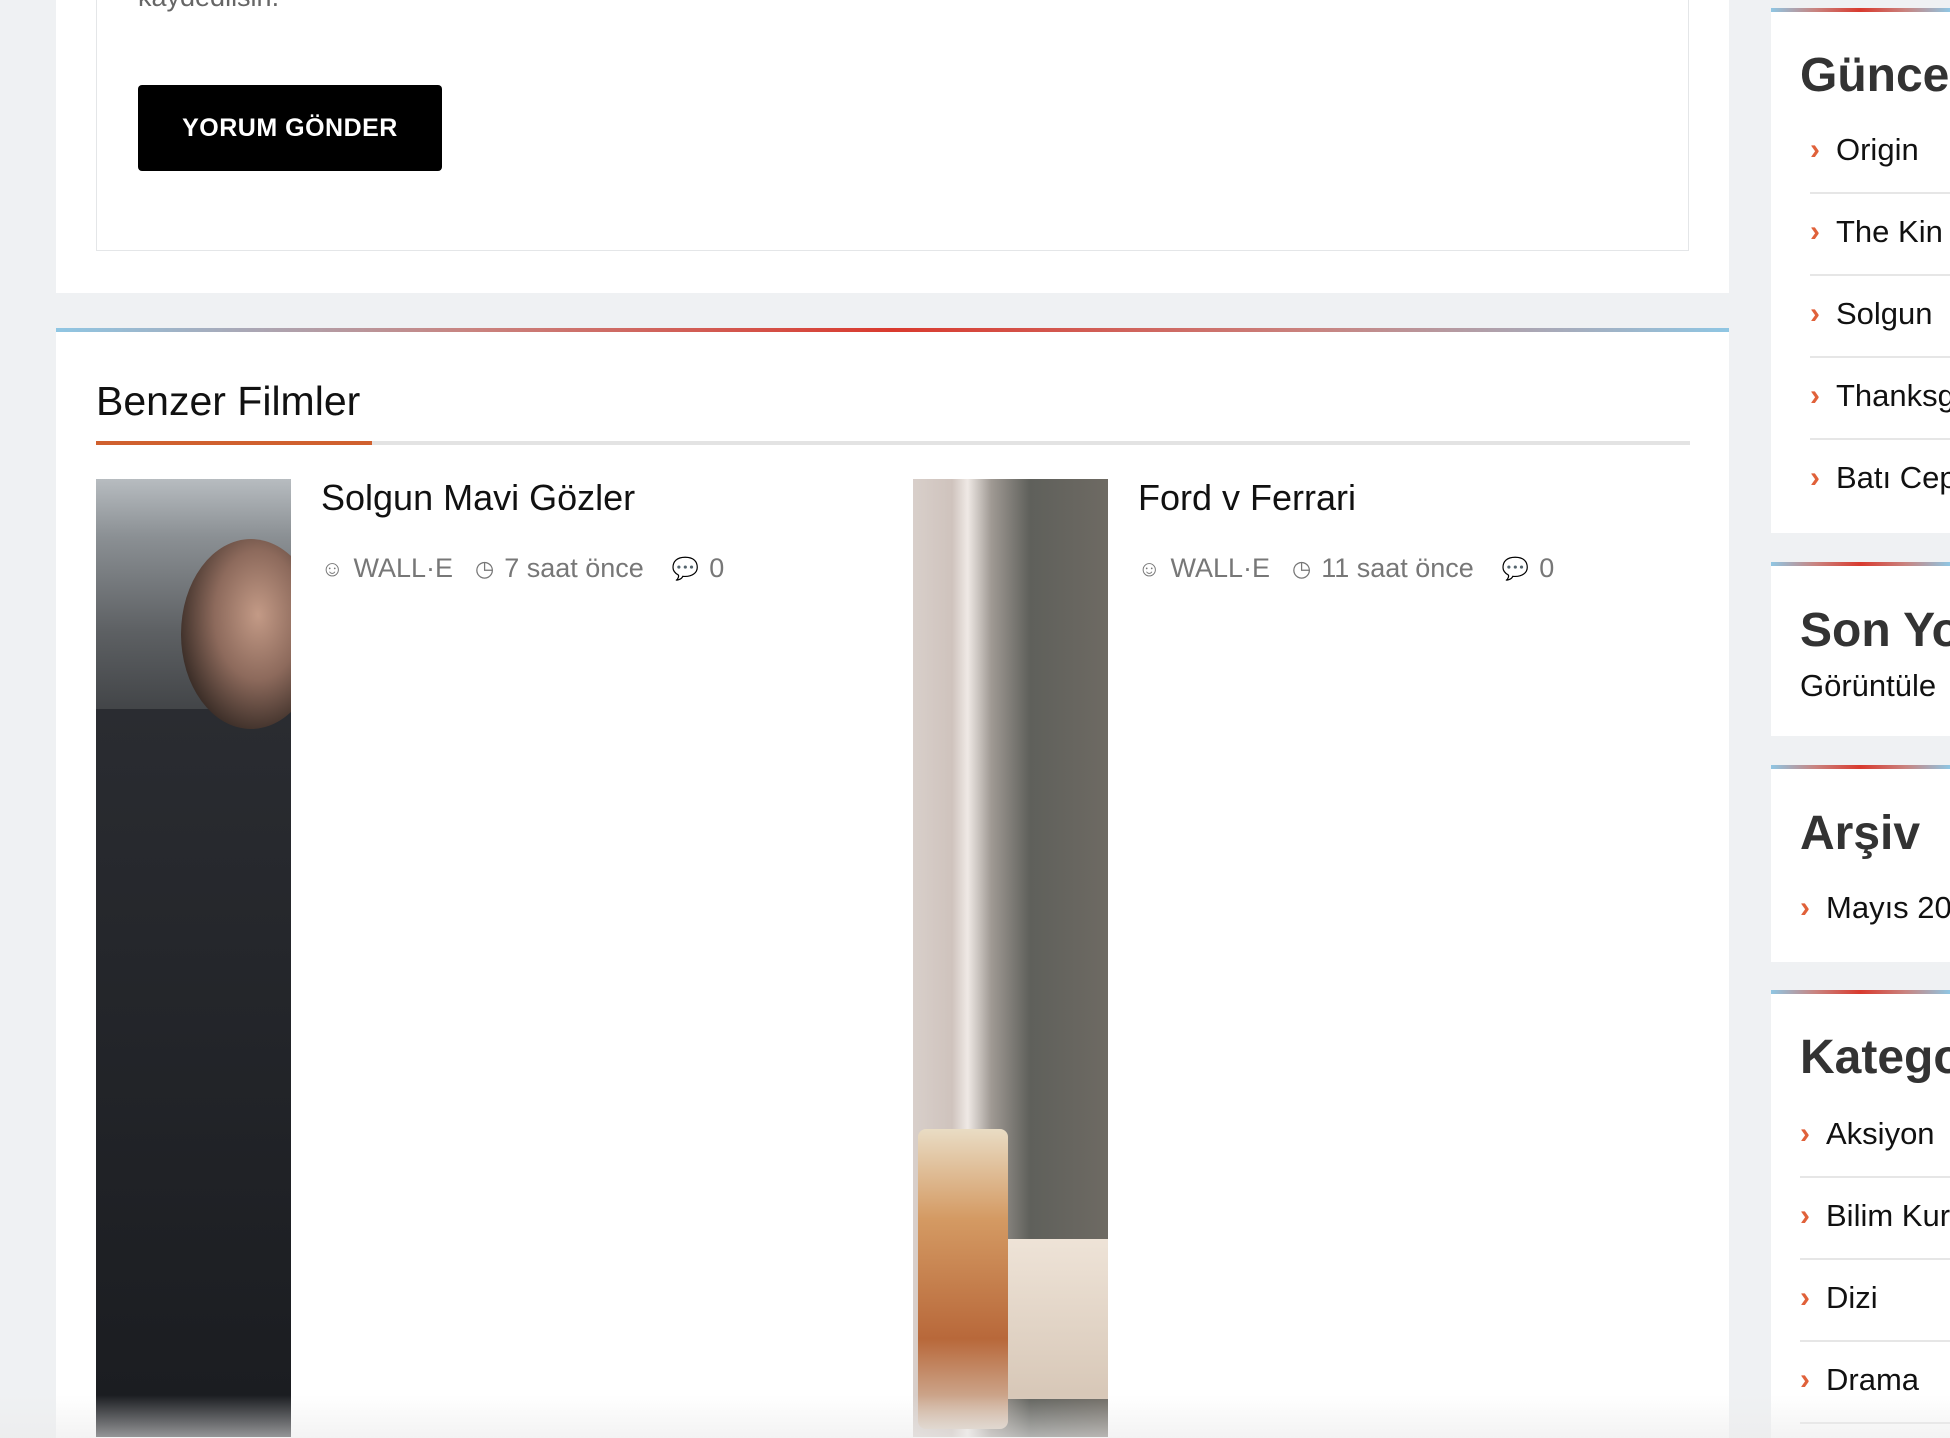  Describe the element at coordinates (234, 443) in the screenshot. I see `title-underline-accent` at that location.